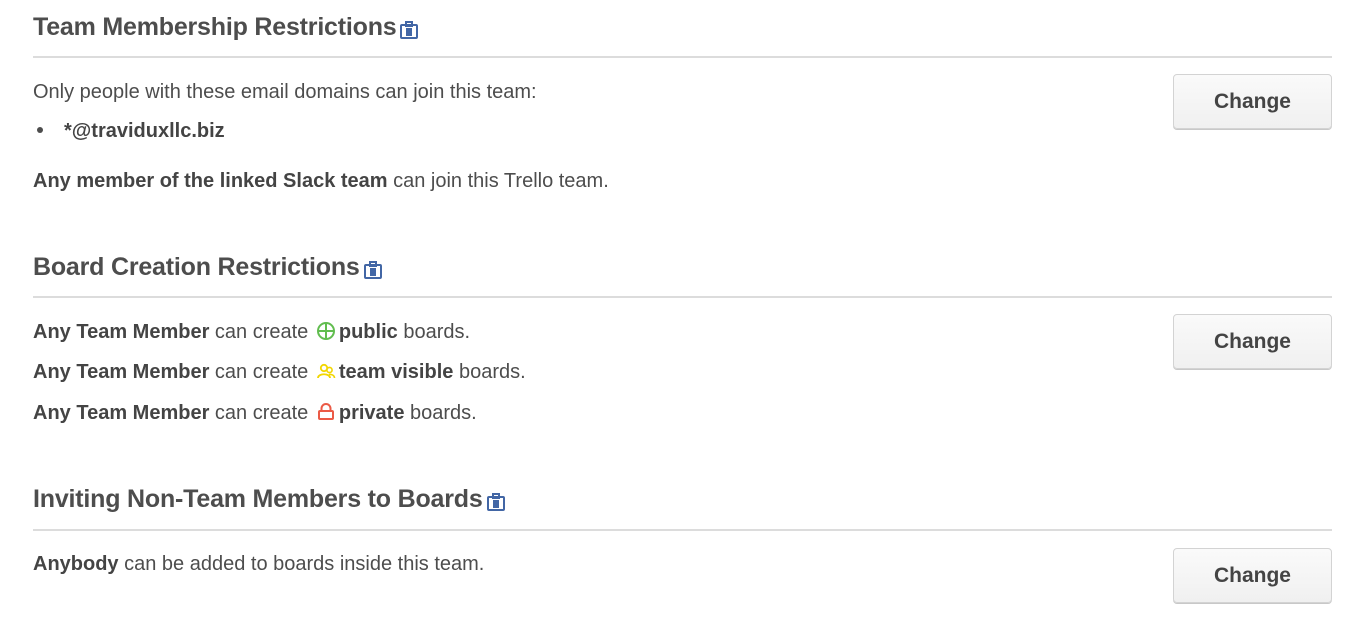 The width and height of the screenshot is (1368, 622). What do you see at coordinates (682, 275) in the screenshot?
I see `section-header: Board Creation Restrictions` at bounding box center [682, 275].